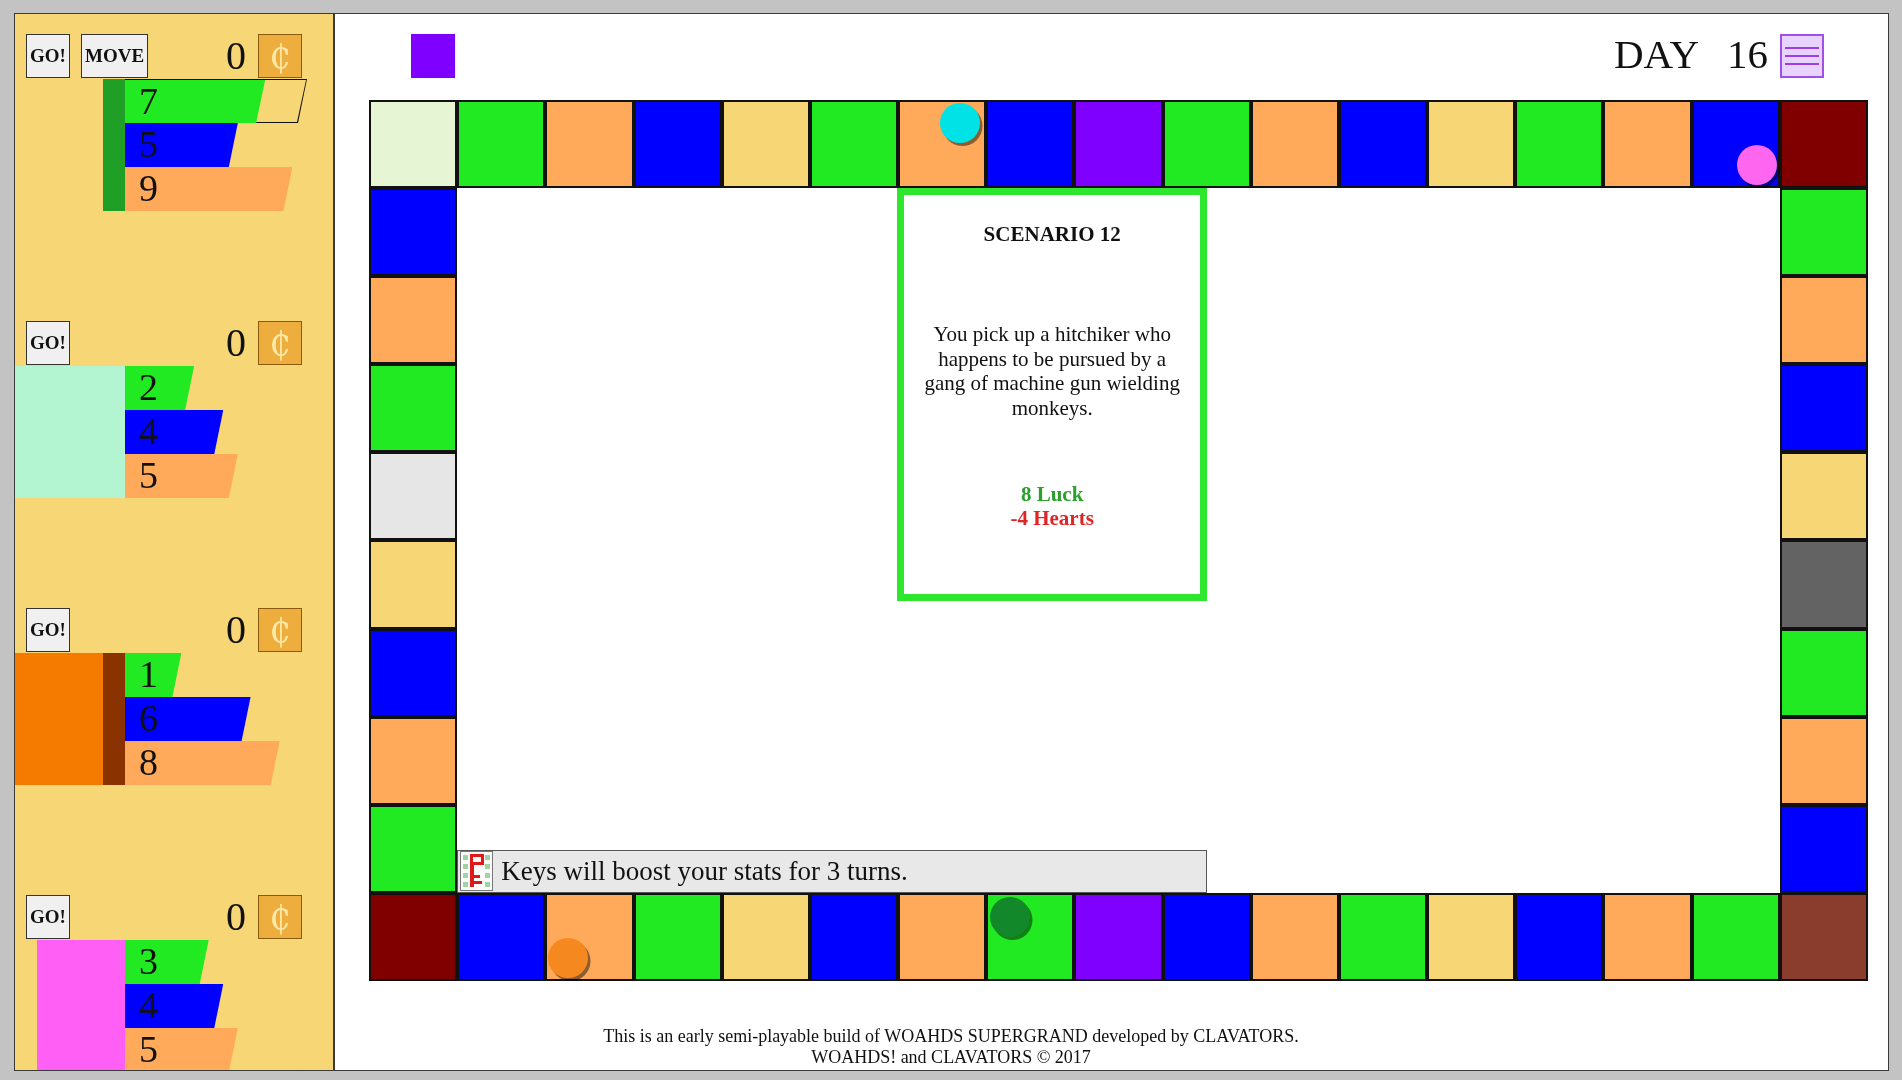 This screenshot has height=1080, width=1902. I want to click on scenario-text: You pick up a hitchiker who happens to be pursued by a gang of machine gun wielding monkeys., so click(1052, 371).